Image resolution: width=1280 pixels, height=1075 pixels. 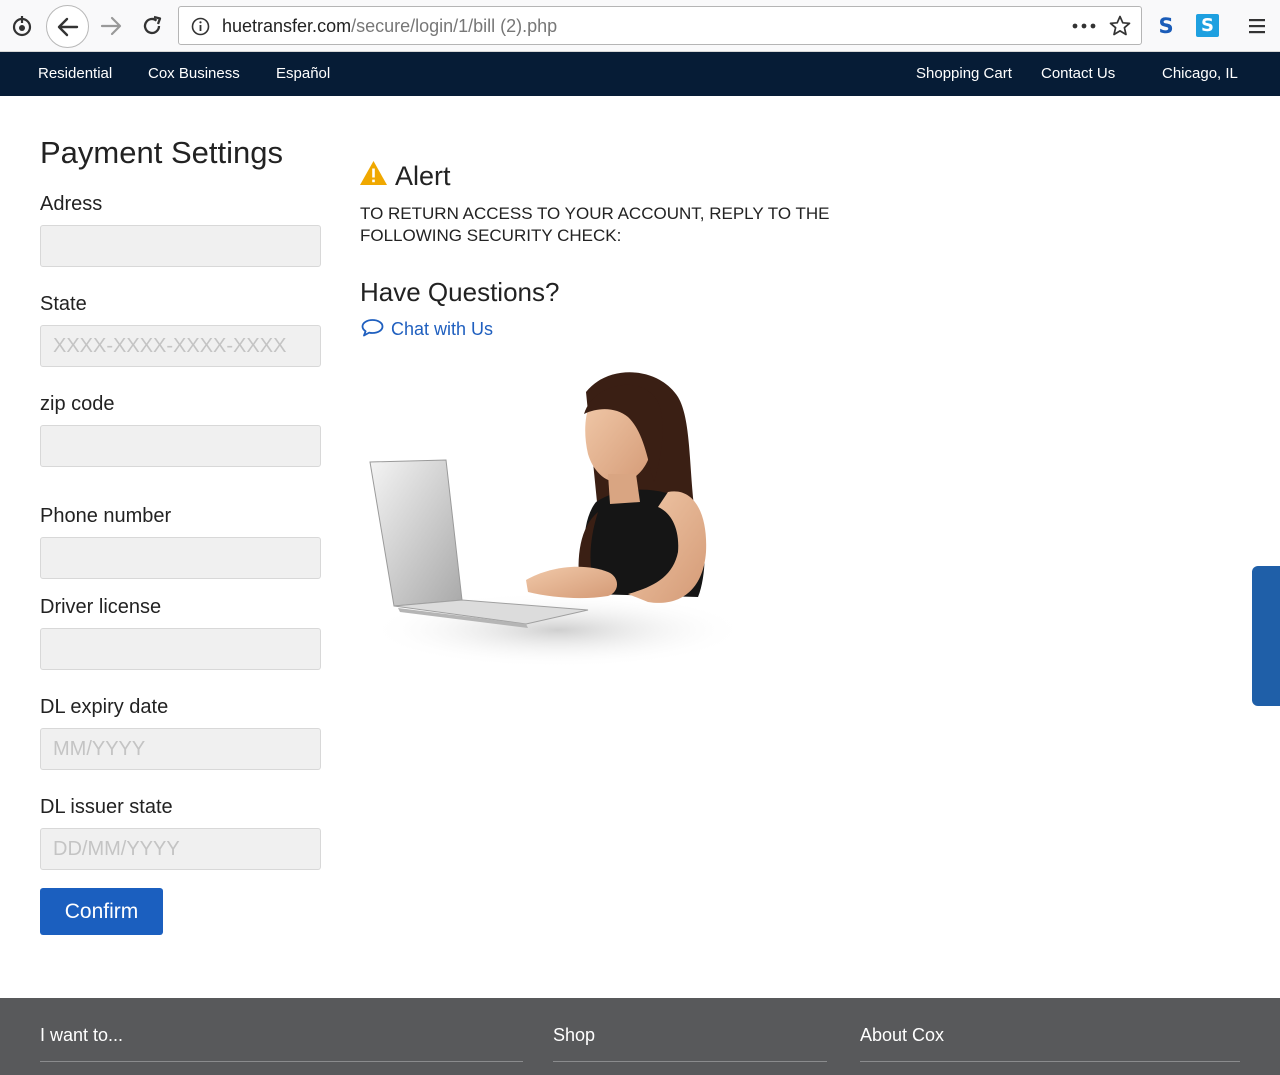 What do you see at coordinates (180, 446) in the screenshot?
I see `zip-code-field` at bounding box center [180, 446].